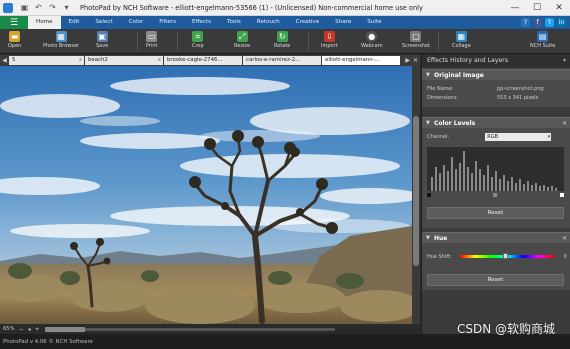 The height and width of the screenshot is (349, 570). What do you see at coordinates (136, 22) in the screenshot?
I see `menu-color: Color` at bounding box center [136, 22].